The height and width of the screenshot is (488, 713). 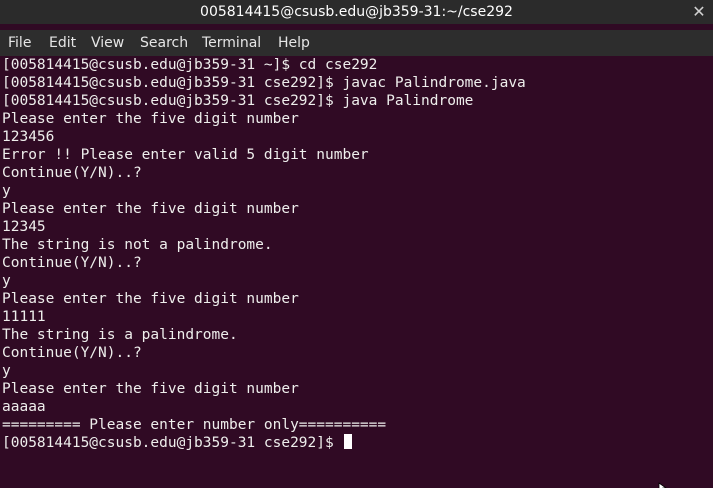 What do you see at coordinates (120, 335) in the screenshot?
I see `terminal-line: The string is a palindrome.` at bounding box center [120, 335].